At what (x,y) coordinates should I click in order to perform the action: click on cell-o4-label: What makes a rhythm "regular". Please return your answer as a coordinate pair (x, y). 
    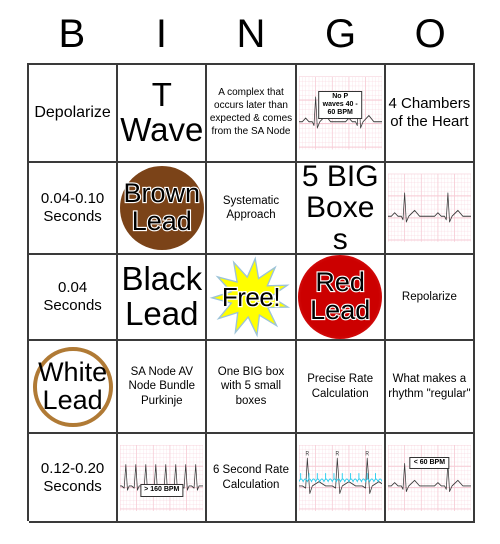
    Looking at the image, I should click on (429, 386).